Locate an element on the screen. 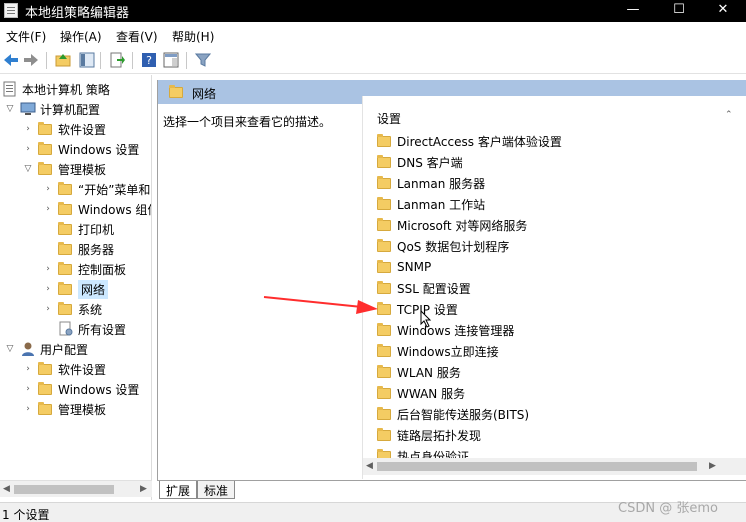 Image resolution: width=746 pixels, height=522 pixels. tree-item-label: 管理模板 is located at coordinates (82, 169).